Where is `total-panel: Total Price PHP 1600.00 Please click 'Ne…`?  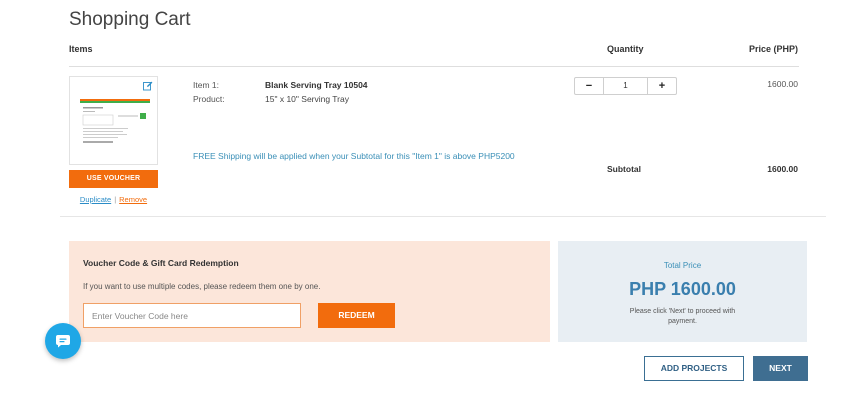 total-panel: Total Price PHP 1600.00 Please click 'Ne… is located at coordinates (682, 291).